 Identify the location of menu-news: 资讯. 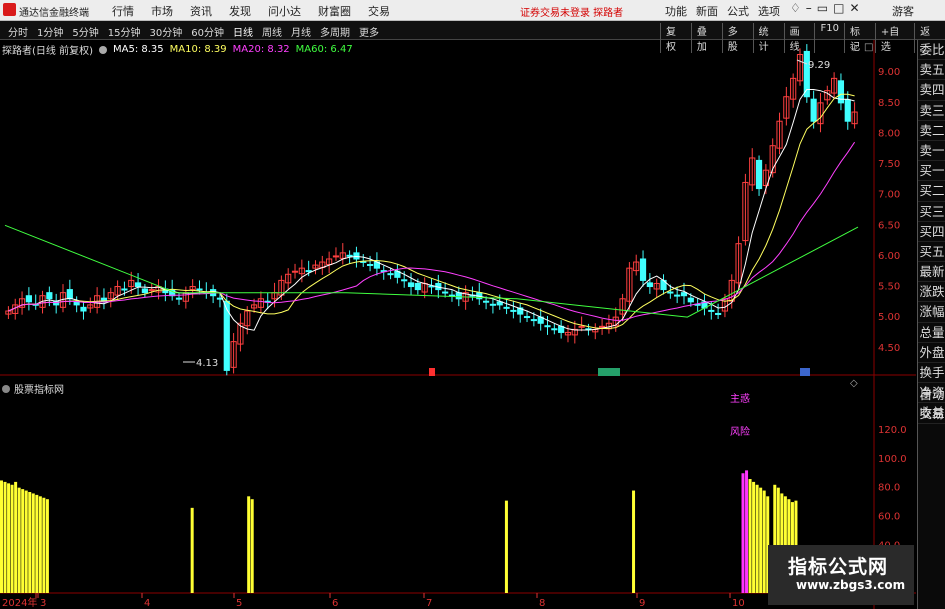
(201, 11).